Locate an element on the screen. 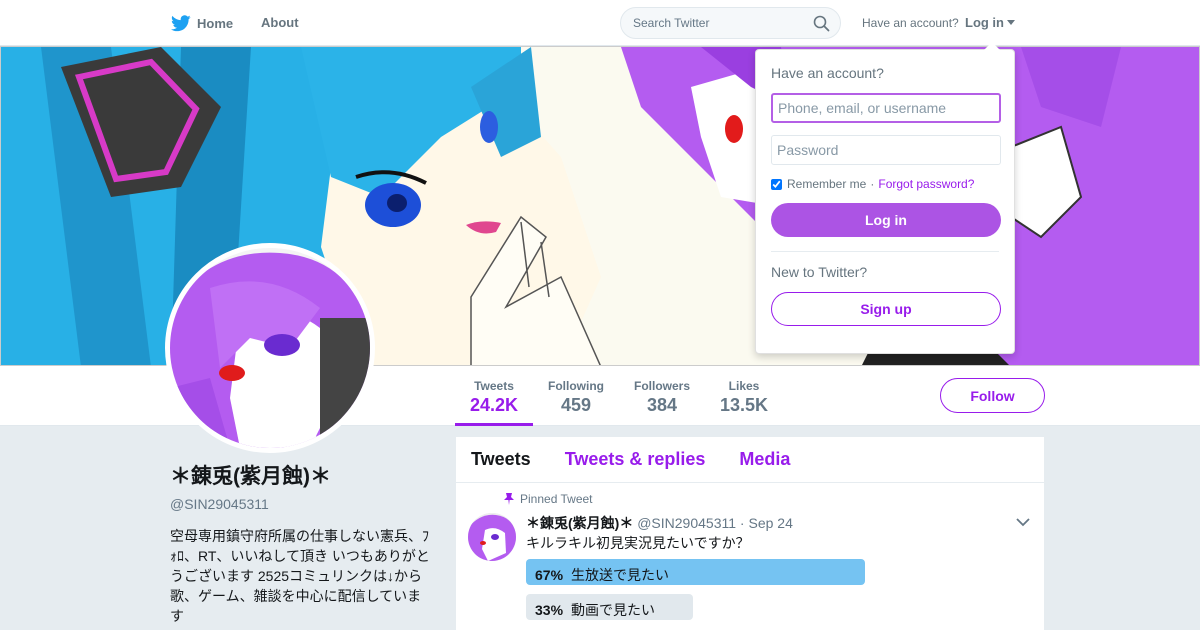  poll-option-label: 動画で見たい is located at coordinates (613, 610).